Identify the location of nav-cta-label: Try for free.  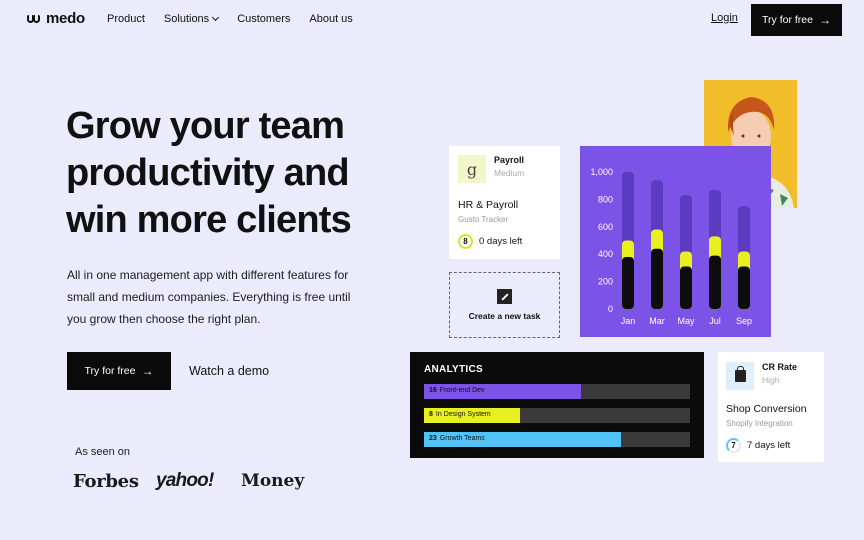
(787, 20).